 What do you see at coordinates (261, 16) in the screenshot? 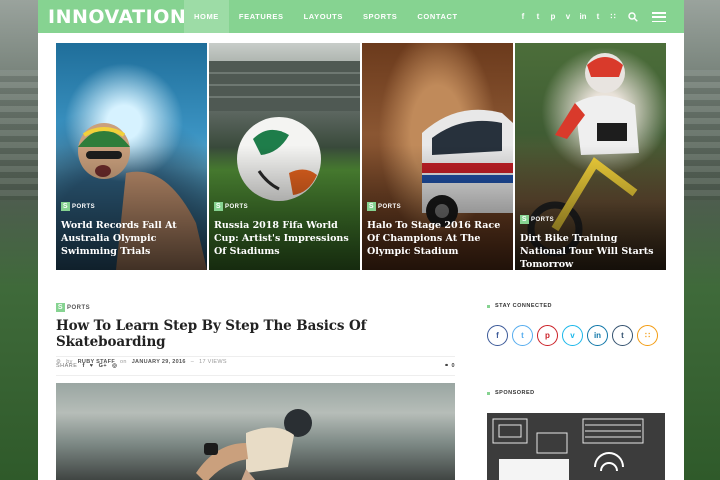
I see `nav-features: FEATURES` at bounding box center [261, 16].